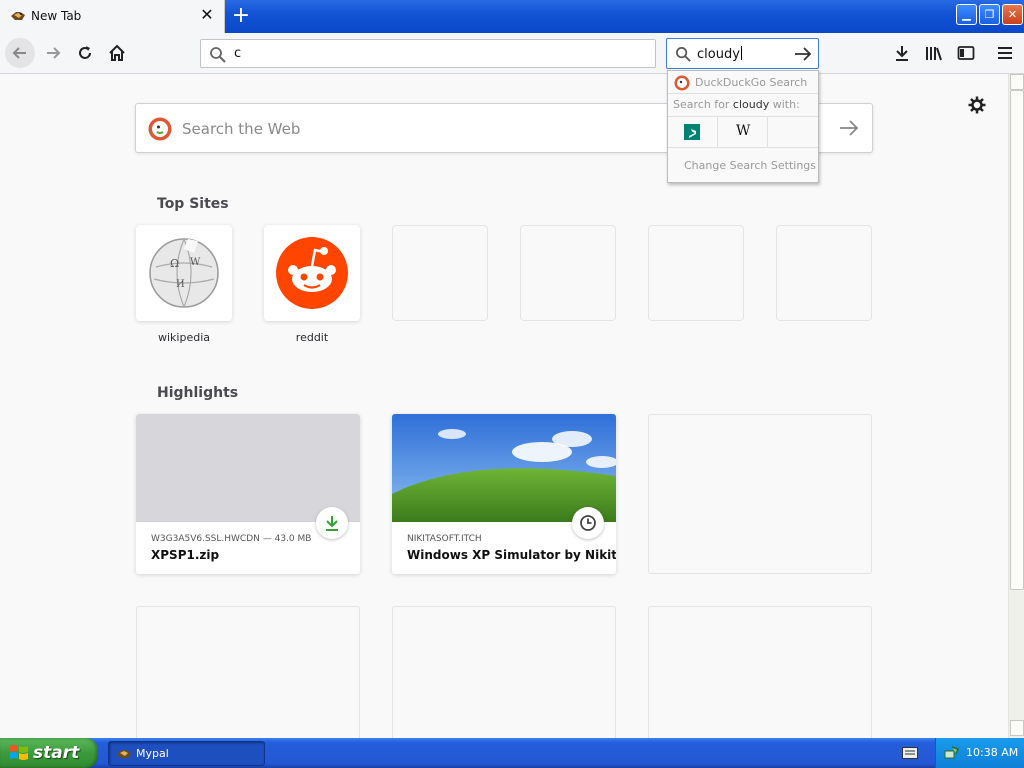  I want to click on forward-button, so click(53, 53).